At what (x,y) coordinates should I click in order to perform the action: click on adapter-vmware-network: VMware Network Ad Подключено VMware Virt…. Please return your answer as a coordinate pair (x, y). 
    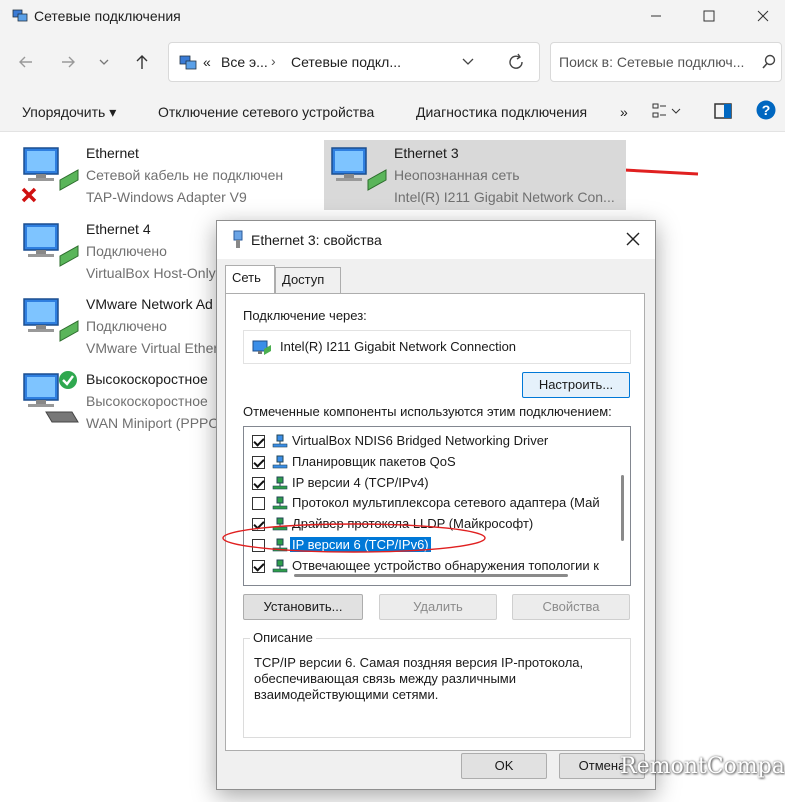
    Looking at the image, I should click on (118, 328).